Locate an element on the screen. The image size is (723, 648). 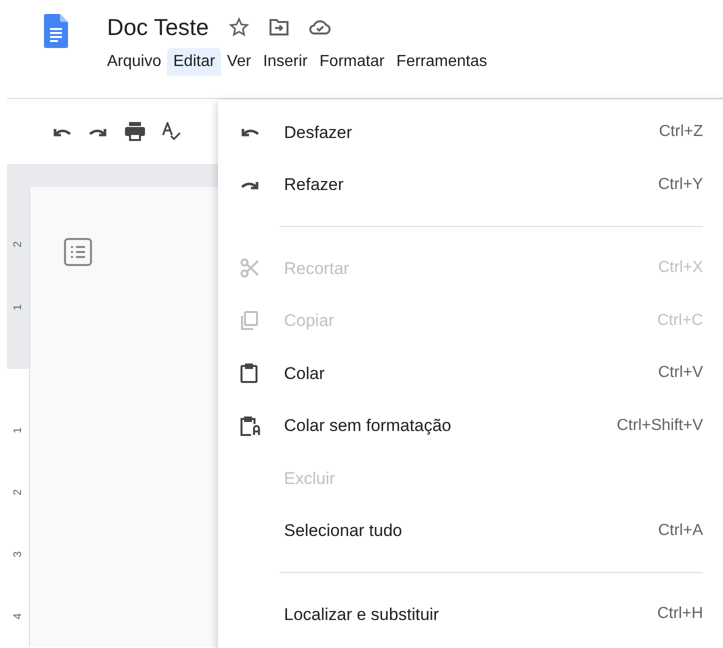
menu-bar-item: Formatar is located at coordinates (352, 62).